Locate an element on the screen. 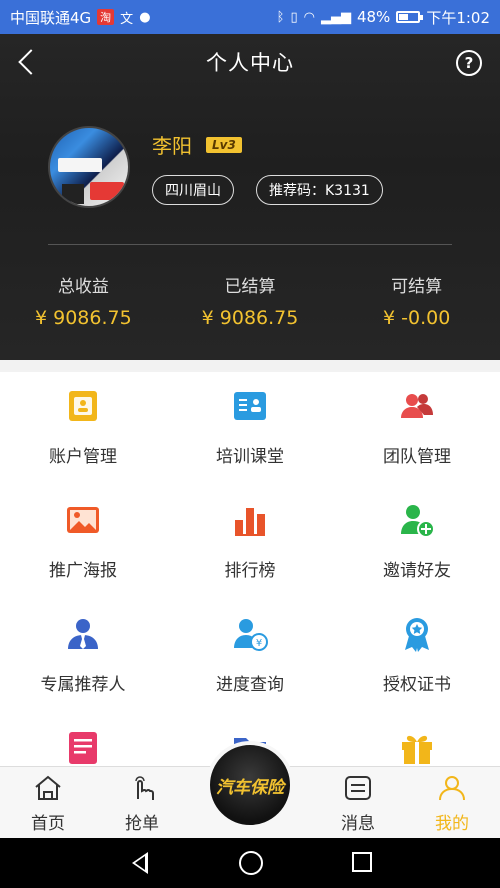 This screenshot has height=888, width=500. back-button is located at coordinates (28, 62).